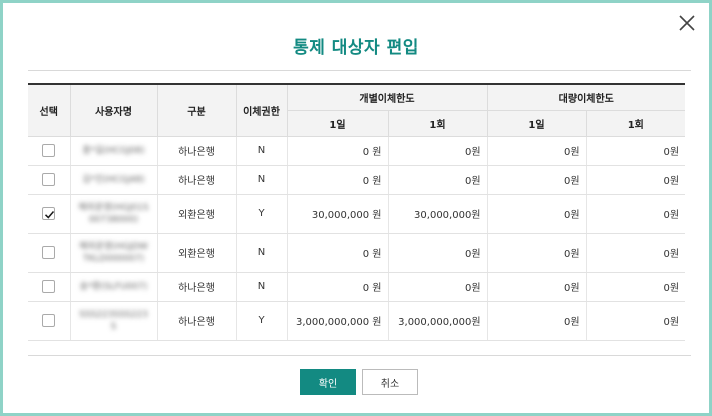  I want to click on header-ind-daily: 1일, so click(338, 123).